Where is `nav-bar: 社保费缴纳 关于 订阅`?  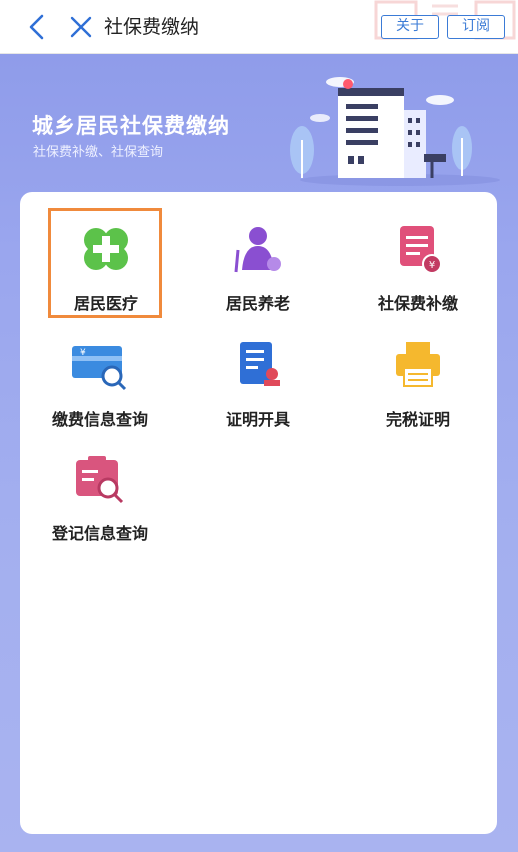 nav-bar: 社保费缴纳 关于 订阅 is located at coordinates (259, 27).